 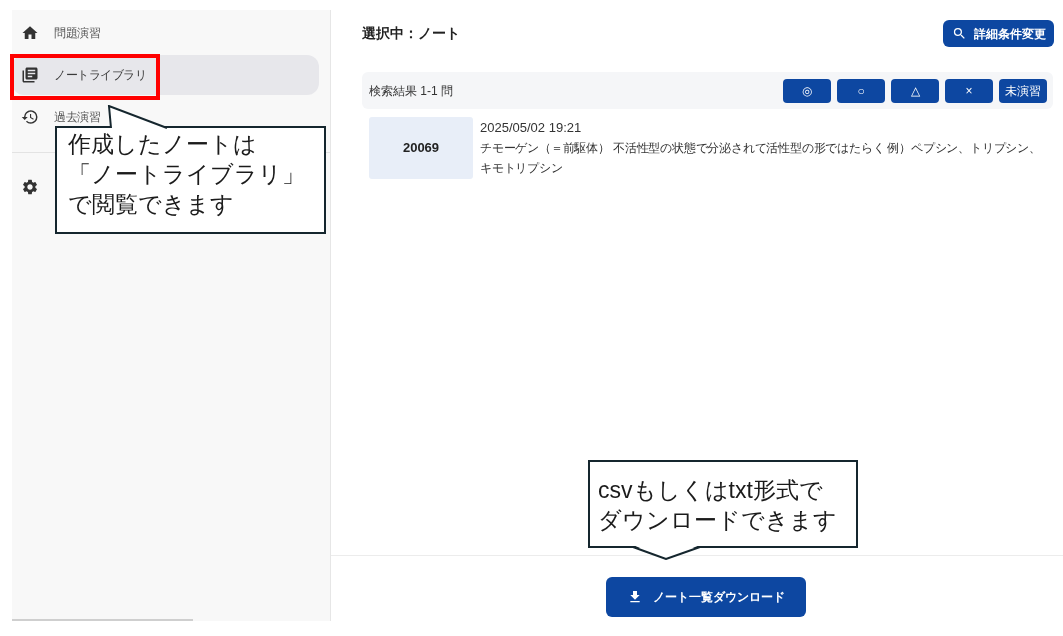 What do you see at coordinates (710, 490) in the screenshot?
I see `callout-text: csvもしくはtxt形式で` at bounding box center [710, 490].